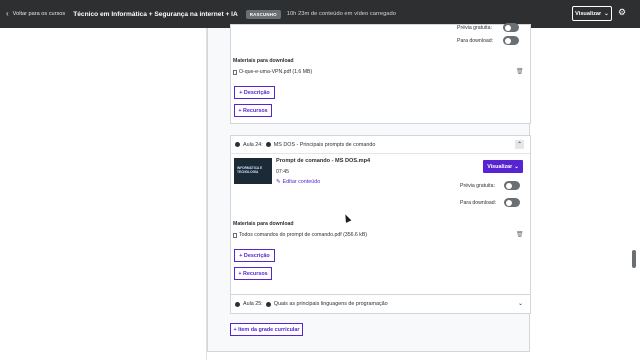  What do you see at coordinates (278, 182) in the screenshot?
I see `pencil-icon: ✎` at bounding box center [278, 182].